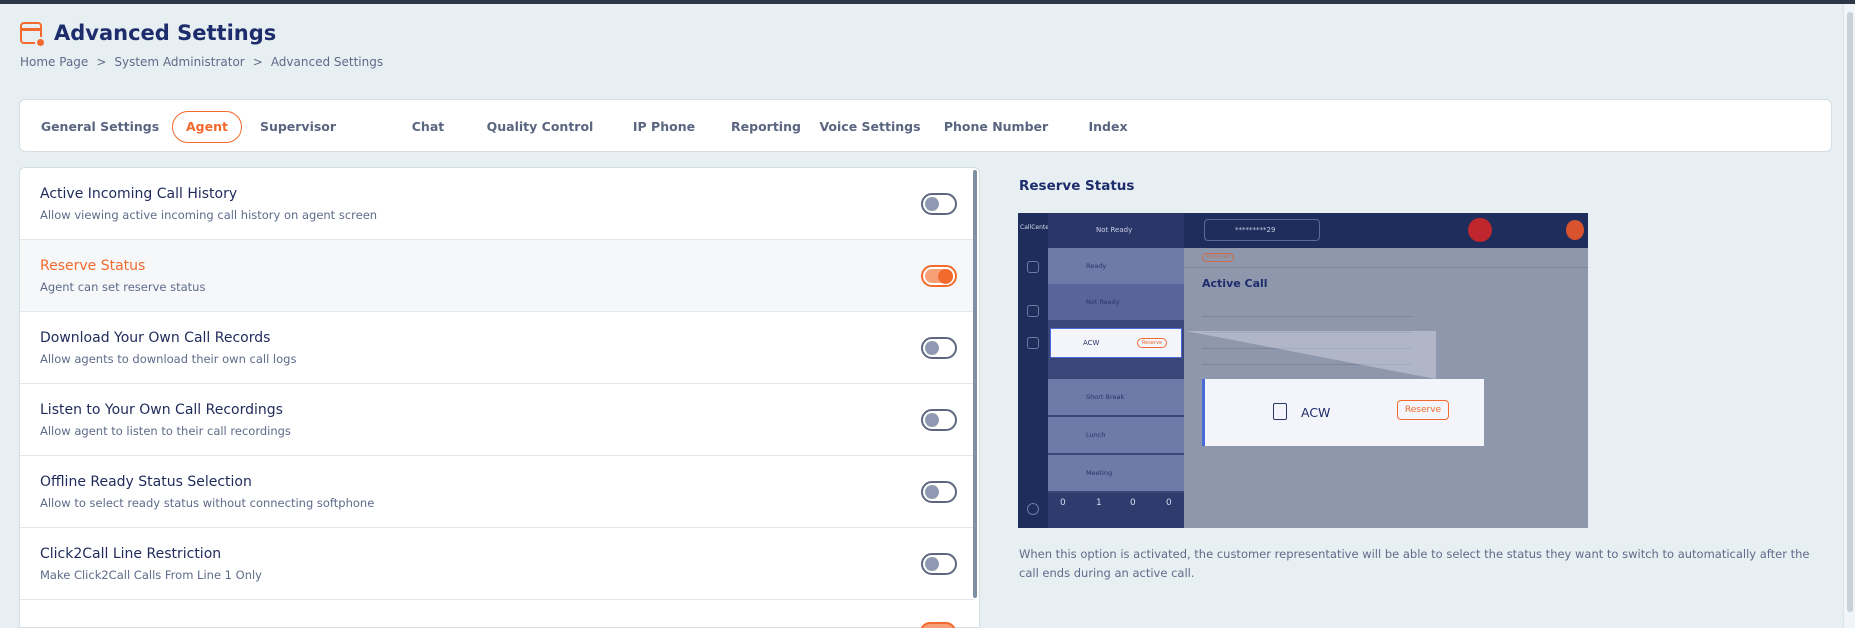  Describe the element at coordinates (1077, 186) in the screenshot. I see `preview-title: Reserve Status` at that location.